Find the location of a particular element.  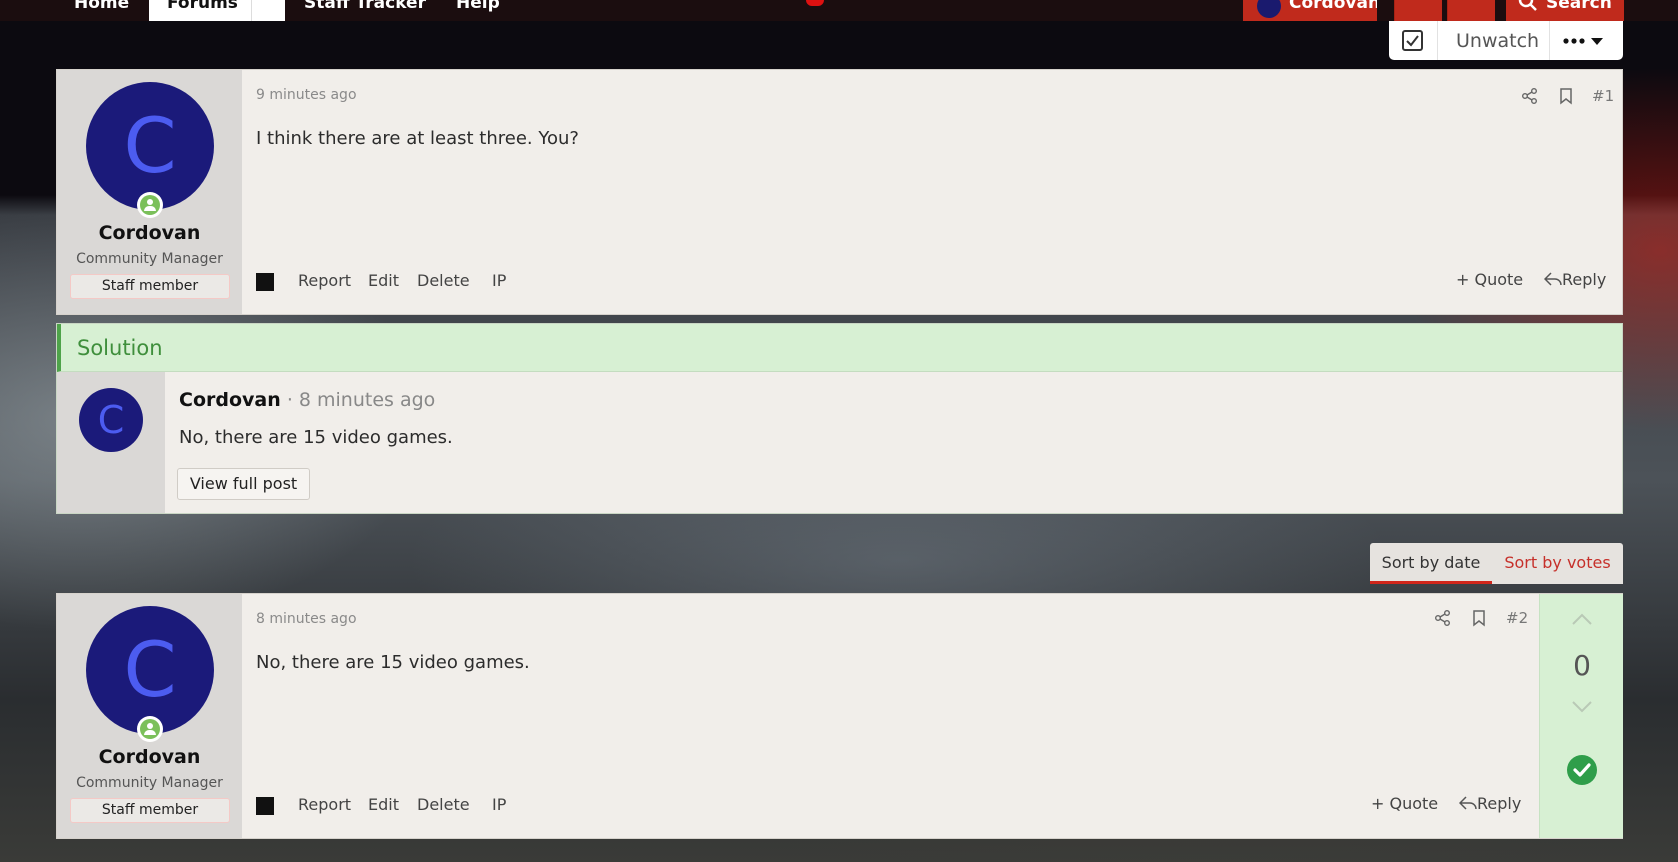

view-full-post-button: View full post is located at coordinates (243, 484).